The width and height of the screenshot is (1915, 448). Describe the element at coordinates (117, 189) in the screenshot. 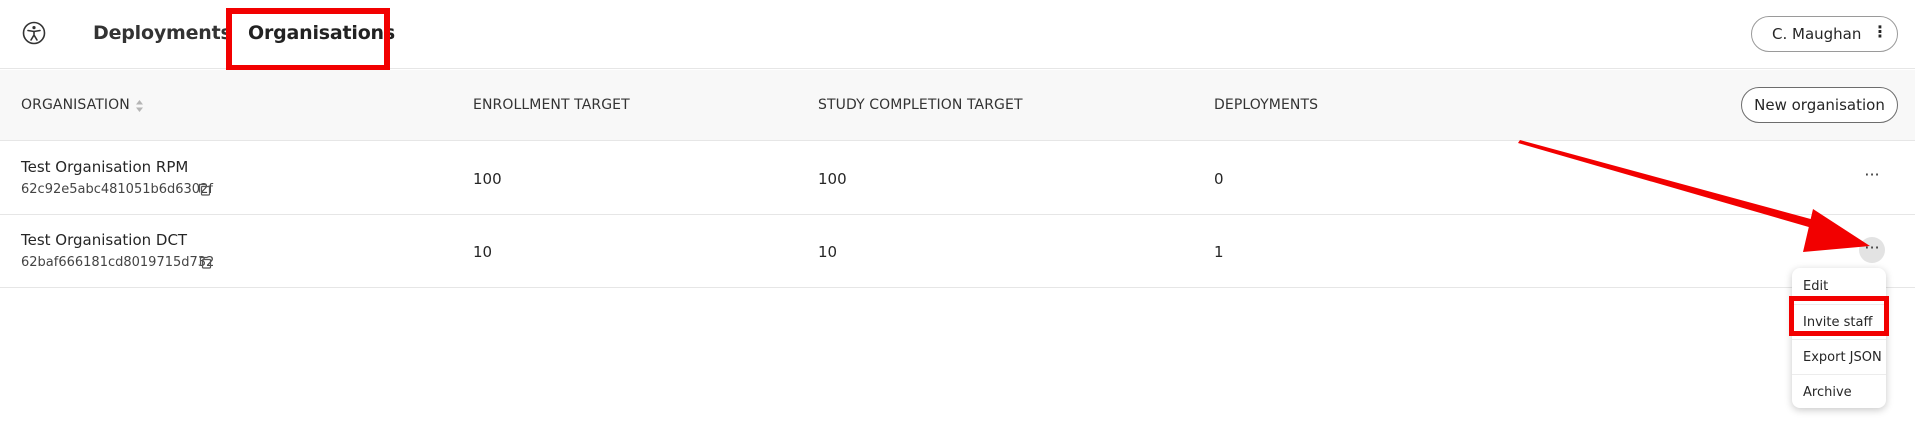

I see `organisation-id: 62c92e5abc481051b6d6302f` at that location.